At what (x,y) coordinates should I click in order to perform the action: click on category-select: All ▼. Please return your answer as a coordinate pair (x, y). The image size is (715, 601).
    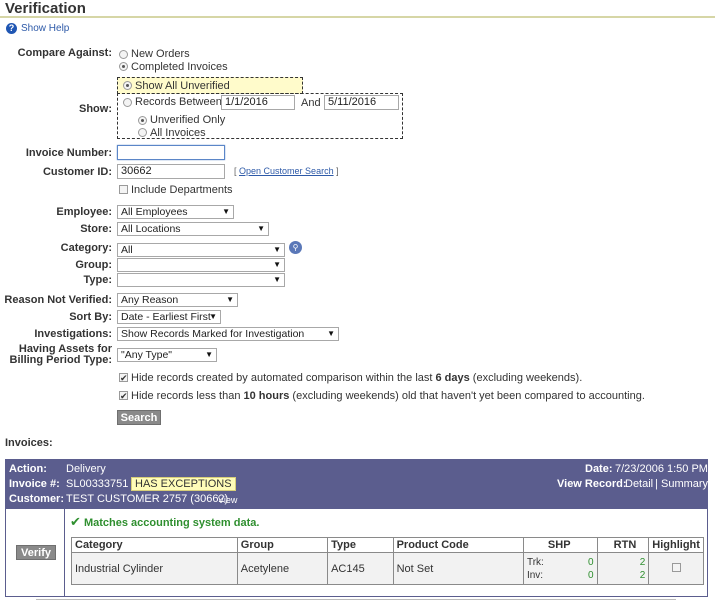
    Looking at the image, I should click on (201, 250).